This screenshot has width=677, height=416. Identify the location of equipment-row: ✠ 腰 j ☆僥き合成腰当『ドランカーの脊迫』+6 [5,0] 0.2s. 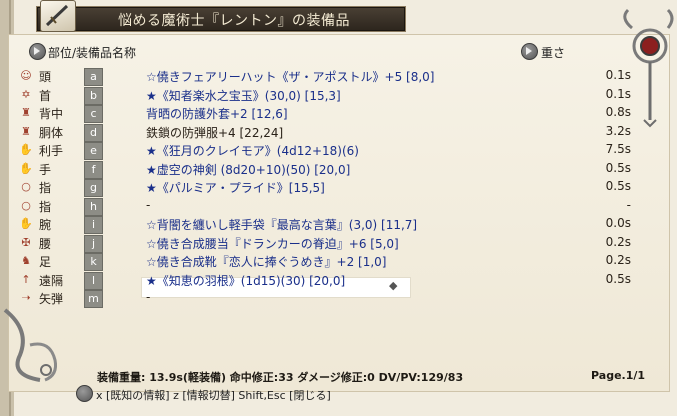
(338, 243).